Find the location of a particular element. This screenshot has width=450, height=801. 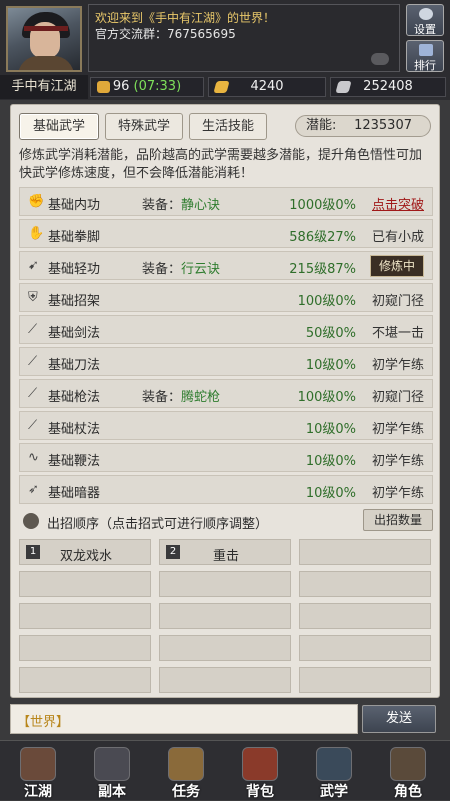

send-button: 发送 is located at coordinates (399, 719).